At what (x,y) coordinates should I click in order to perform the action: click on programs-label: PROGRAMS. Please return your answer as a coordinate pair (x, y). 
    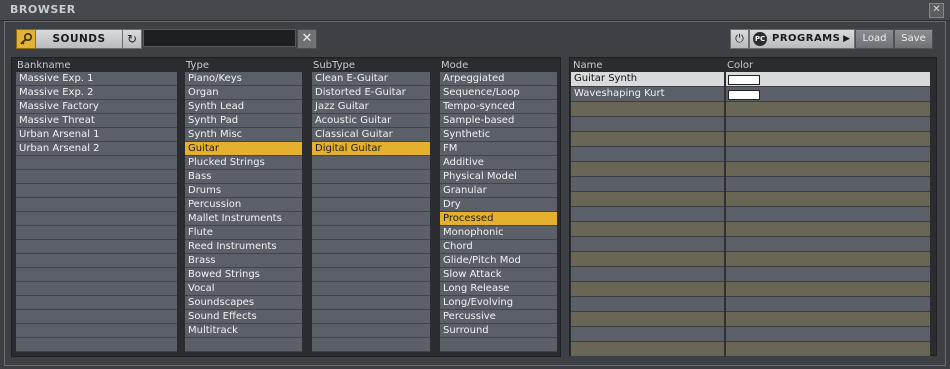
    Looking at the image, I should click on (806, 38).